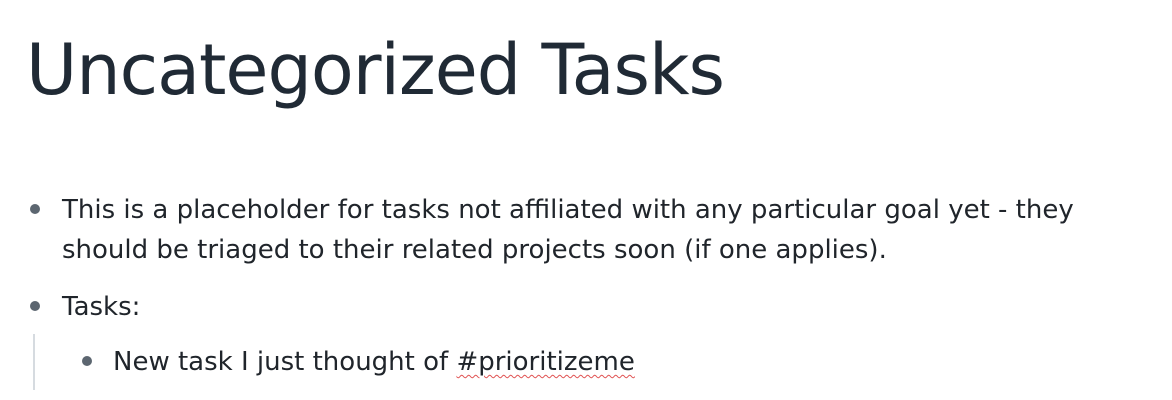 This screenshot has height=400, width=1172. What do you see at coordinates (545, 362) in the screenshot?
I see `tag-link: #prioritizeme` at bounding box center [545, 362].